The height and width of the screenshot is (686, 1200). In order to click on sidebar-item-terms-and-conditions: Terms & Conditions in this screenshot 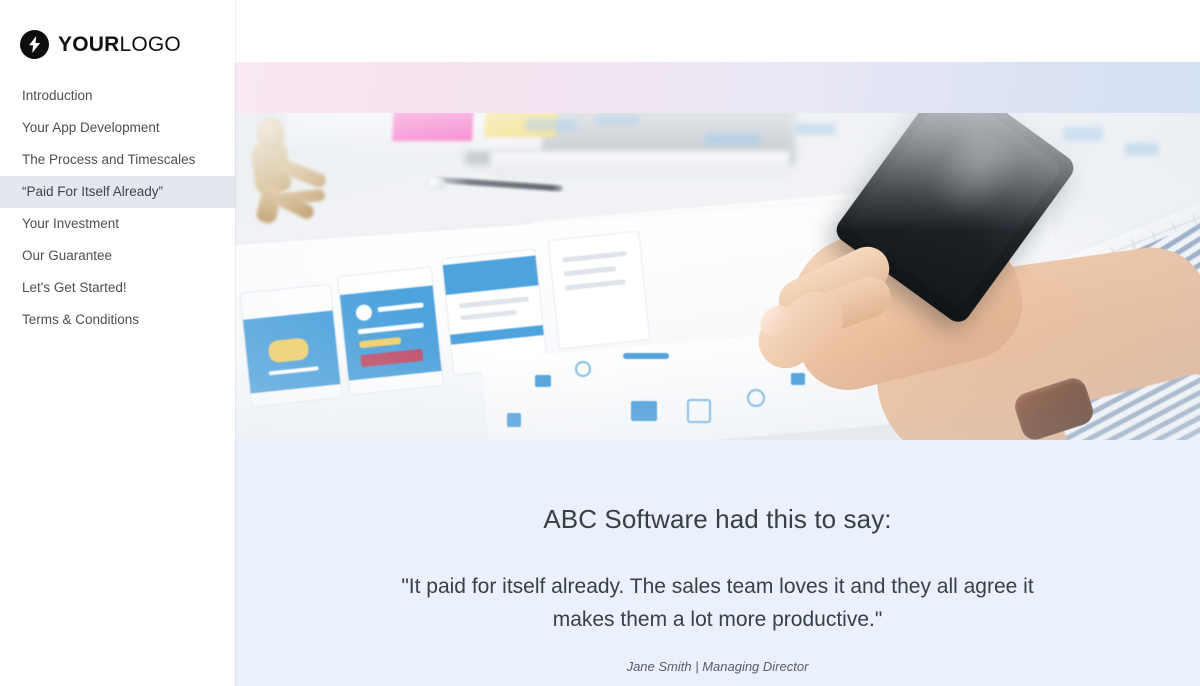, I will do `click(117, 320)`.